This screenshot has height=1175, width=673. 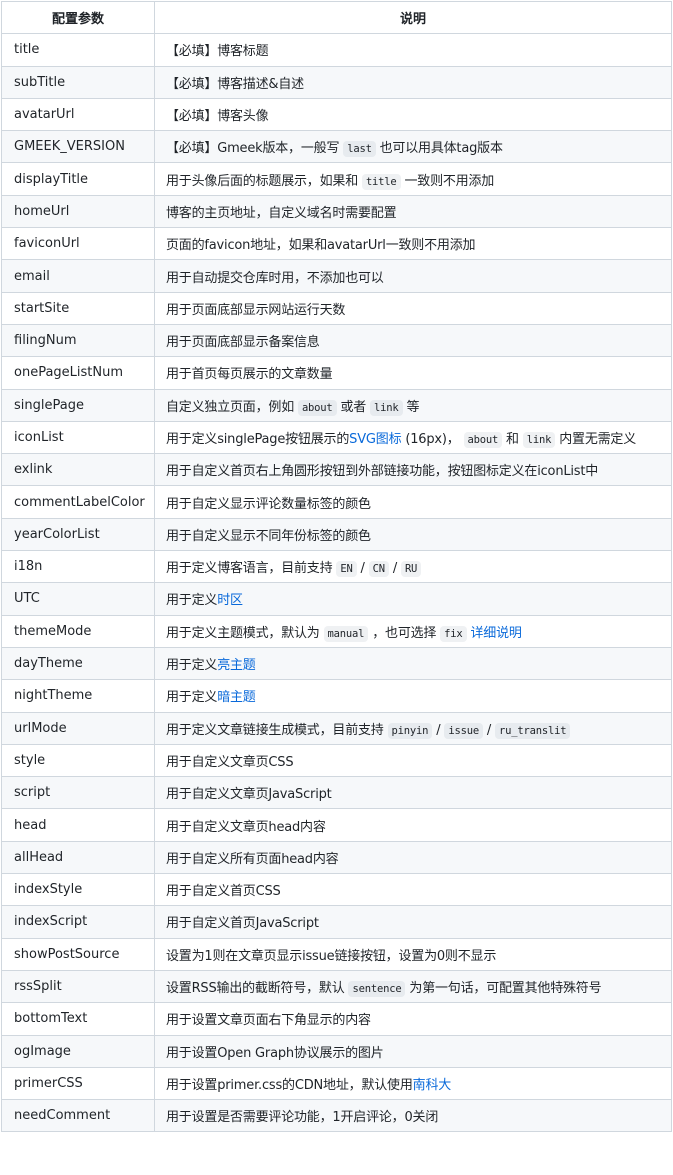 I want to click on param-name: bottomText, so click(x=78, y=1019).